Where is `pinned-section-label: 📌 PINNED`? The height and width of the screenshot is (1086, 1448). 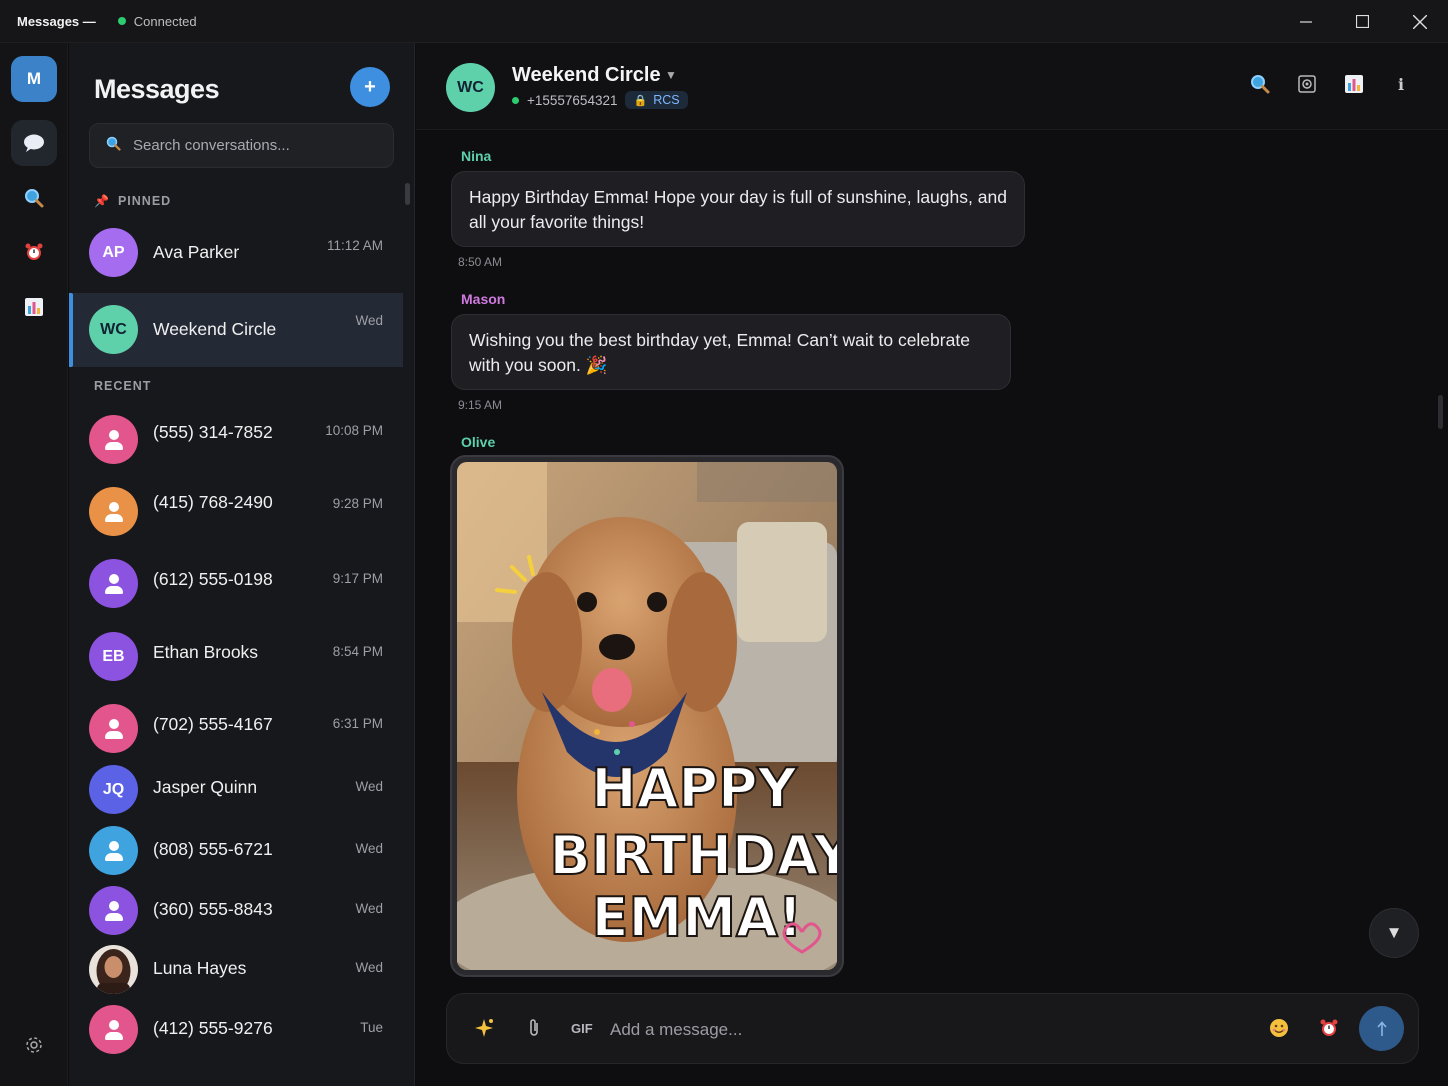 pinned-section-label: 📌 PINNED is located at coordinates (132, 201).